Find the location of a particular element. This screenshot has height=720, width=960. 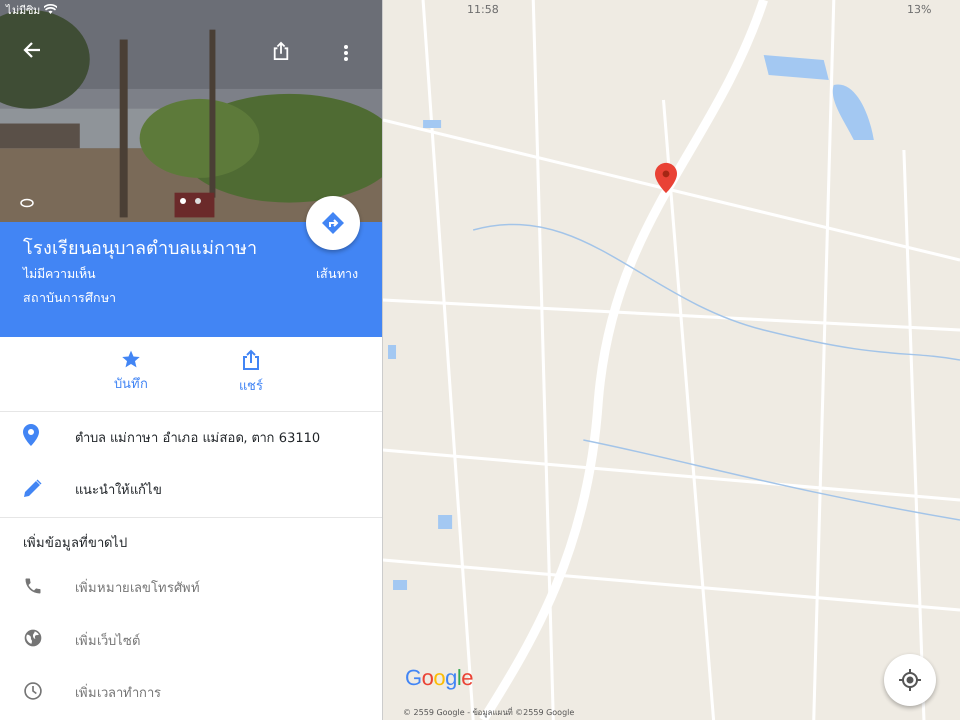

add-info-link: เพิ่มเวลาทำการ is located at coordinates (118, 694).